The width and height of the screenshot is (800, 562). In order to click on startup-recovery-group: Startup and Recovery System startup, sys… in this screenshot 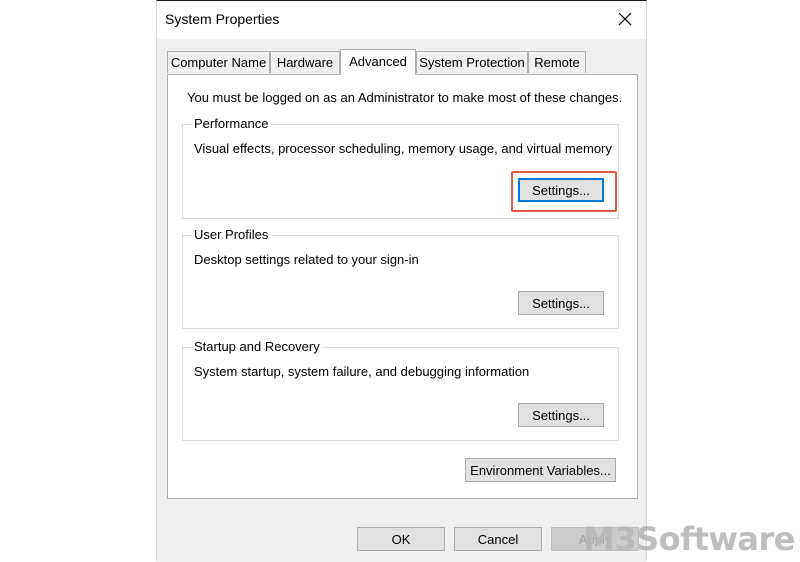, I will do `click(400, 390)`.